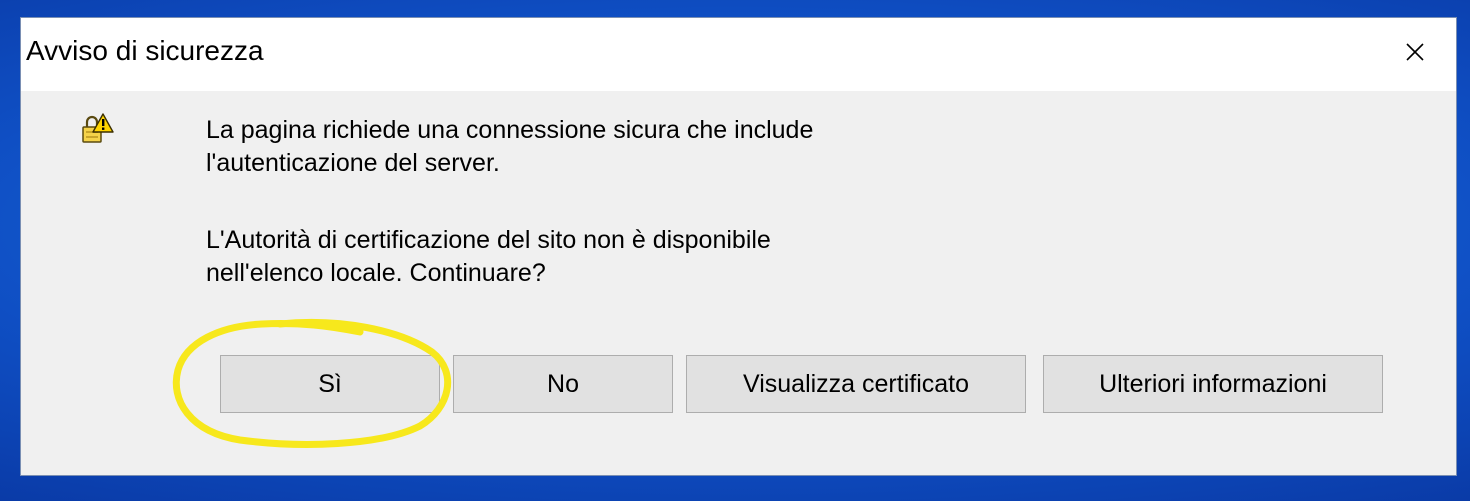 The image size is (1470, 501). Describe the element at coordinates (563, 384) in the screenshot. I see `no-button: No` at that location.